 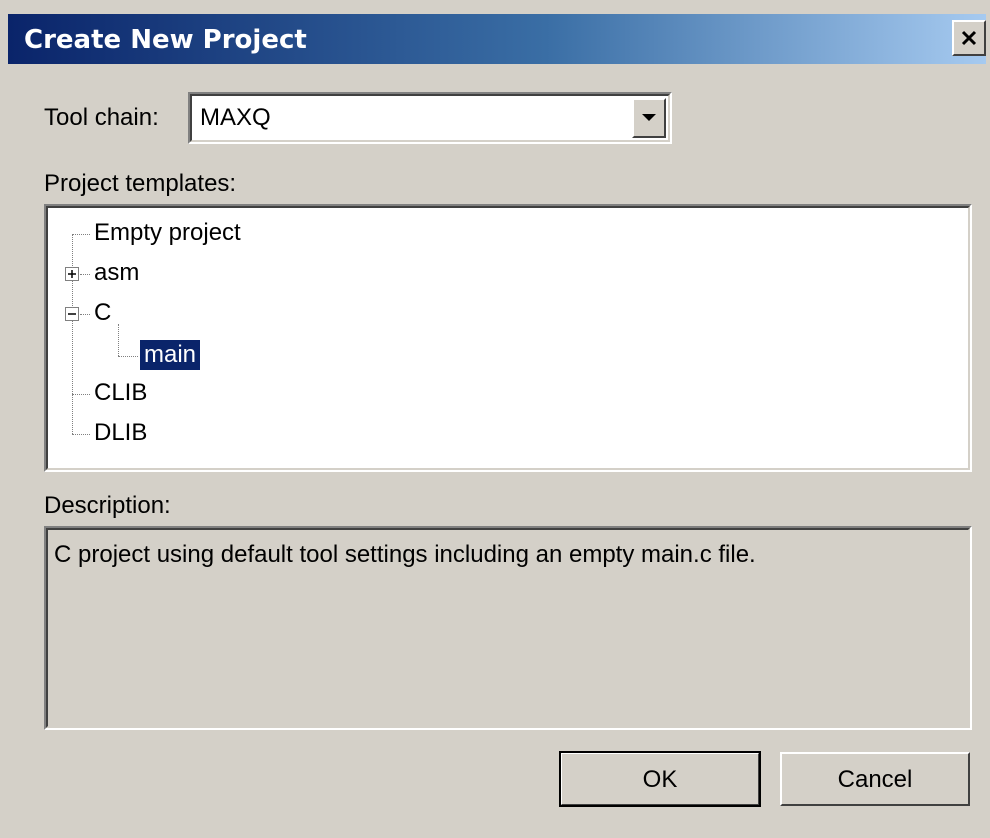 I want to click on tree-line-main, so click(x=128, y=356).